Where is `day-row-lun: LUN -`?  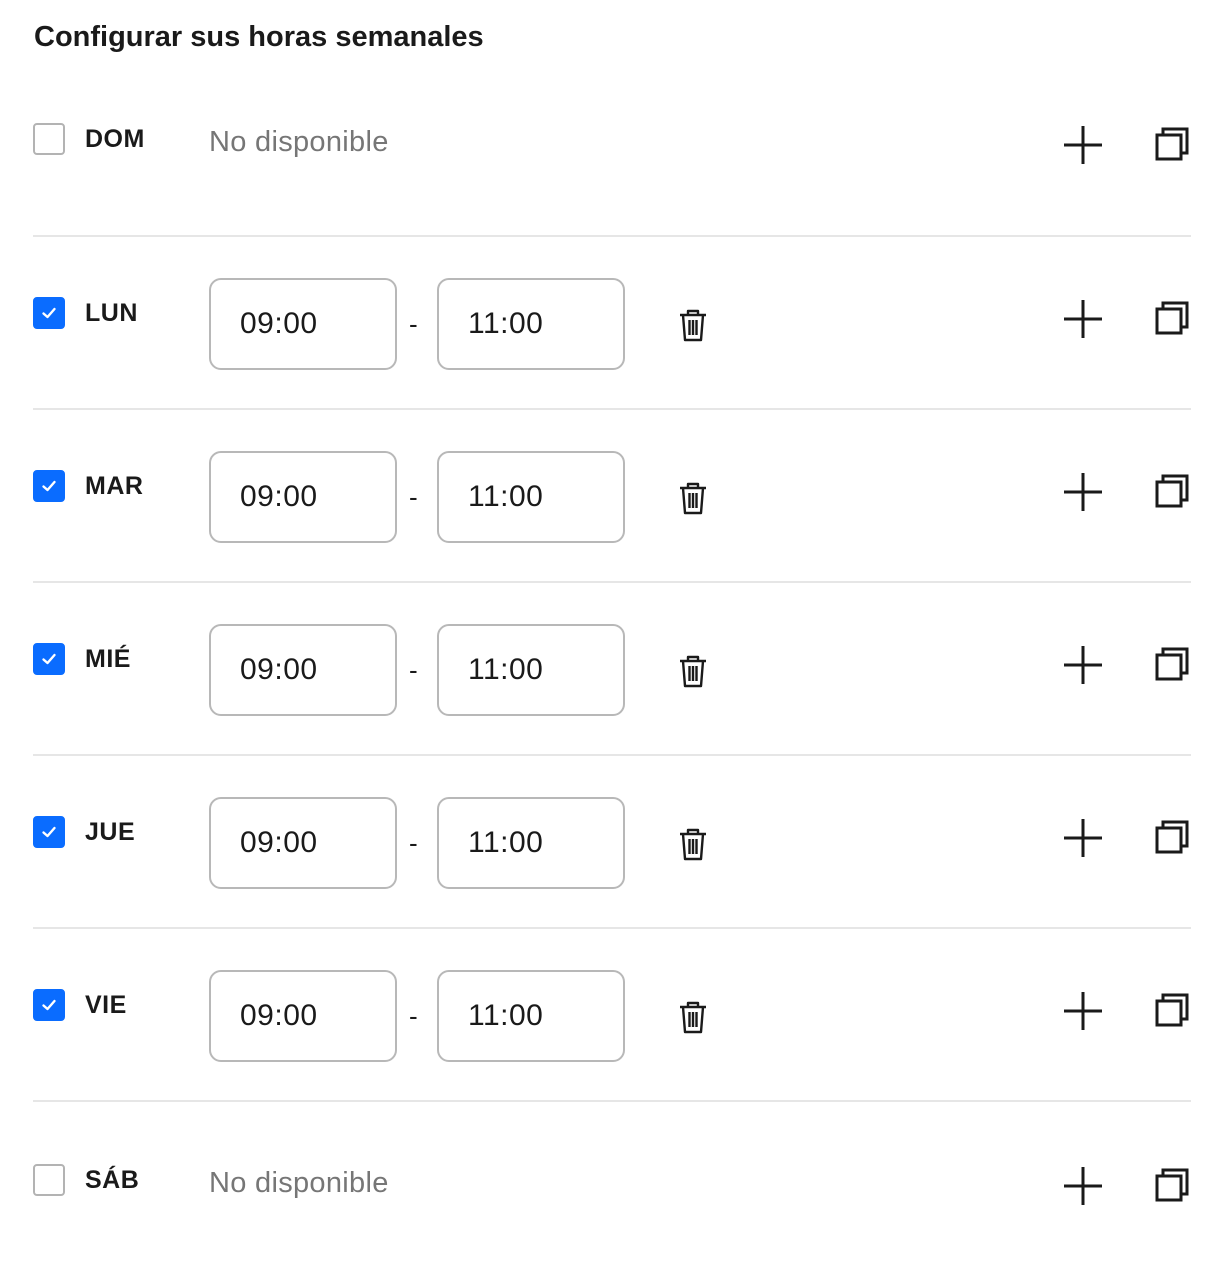
day-row-lun: LUN - is located at coordinates (612, 323).